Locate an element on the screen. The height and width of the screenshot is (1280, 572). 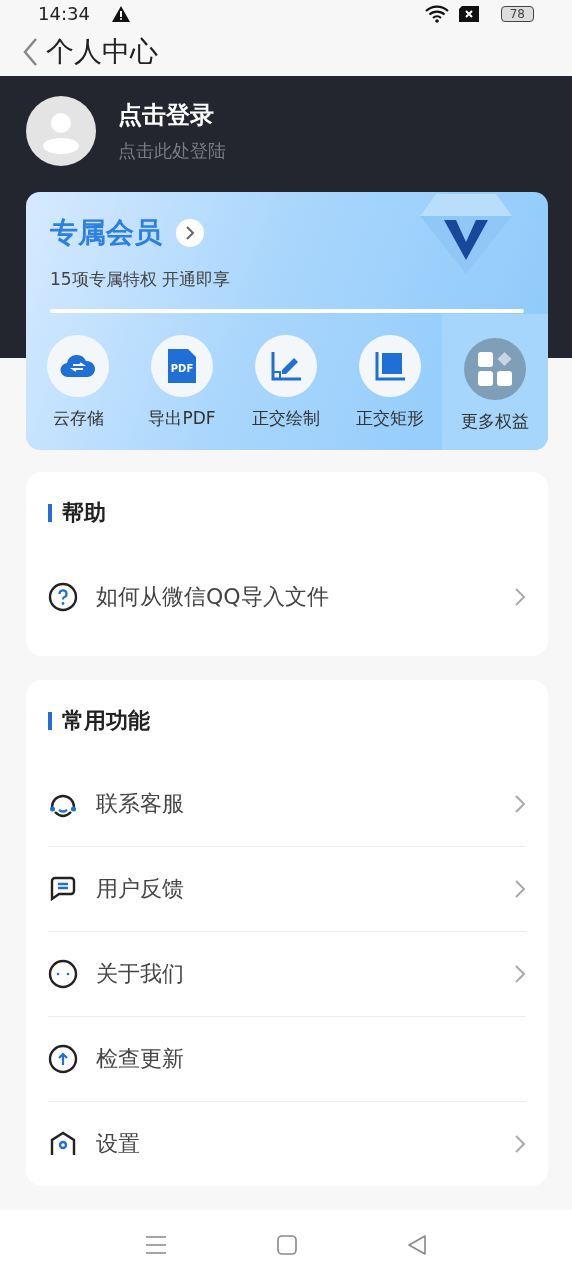
ruler-pencil-icon is located at coordinates (286, 366).